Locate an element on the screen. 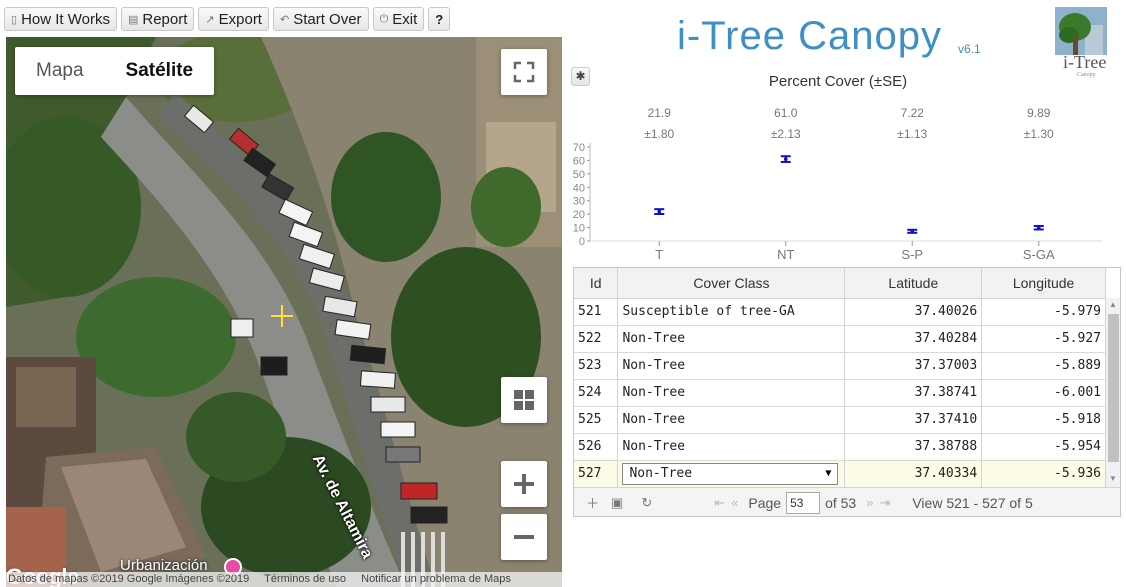 The width and height of the screenshot is (1126, 587). view-range-label: View 521 - 527 of 5 is located at coordinates (972, 502).